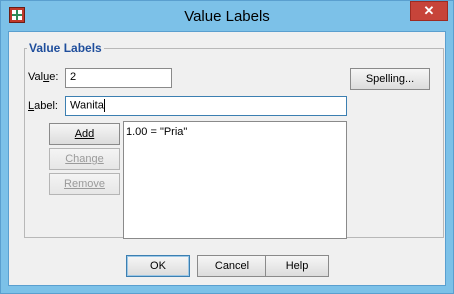  I want to click on value-input-text: 2, so click(73, 77).